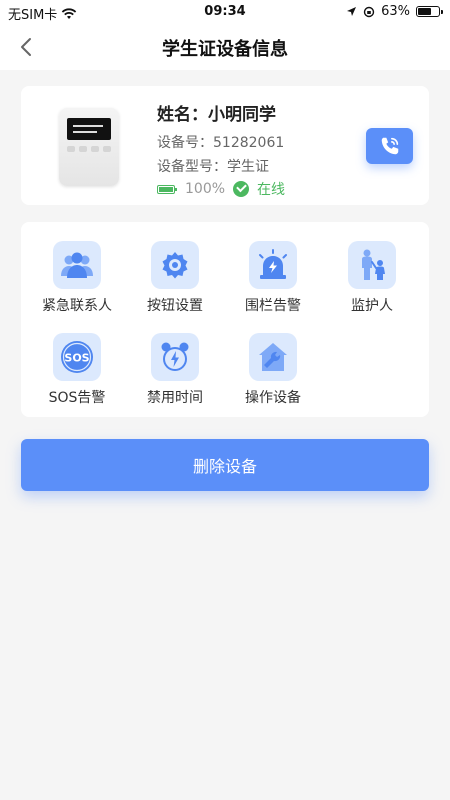 This screenshot has width=450, height=800. What do you see at coordinates (372, 265) in the screenshot?
I see `guardian-icon` at bounding box center [372, 265].